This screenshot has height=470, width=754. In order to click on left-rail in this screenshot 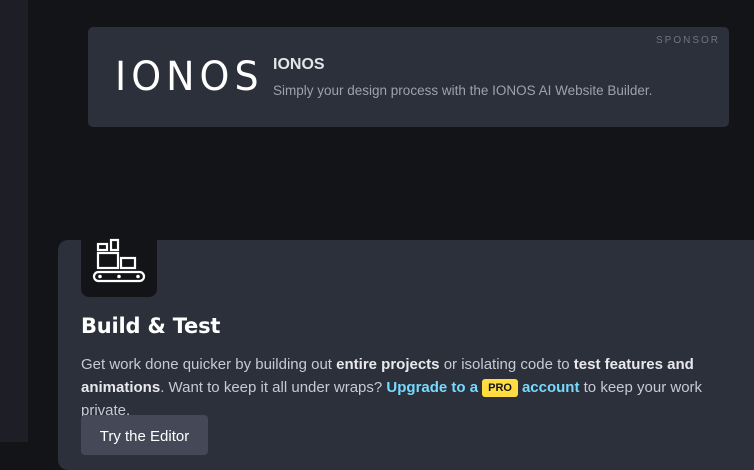, I will do `click(14, 221)`.